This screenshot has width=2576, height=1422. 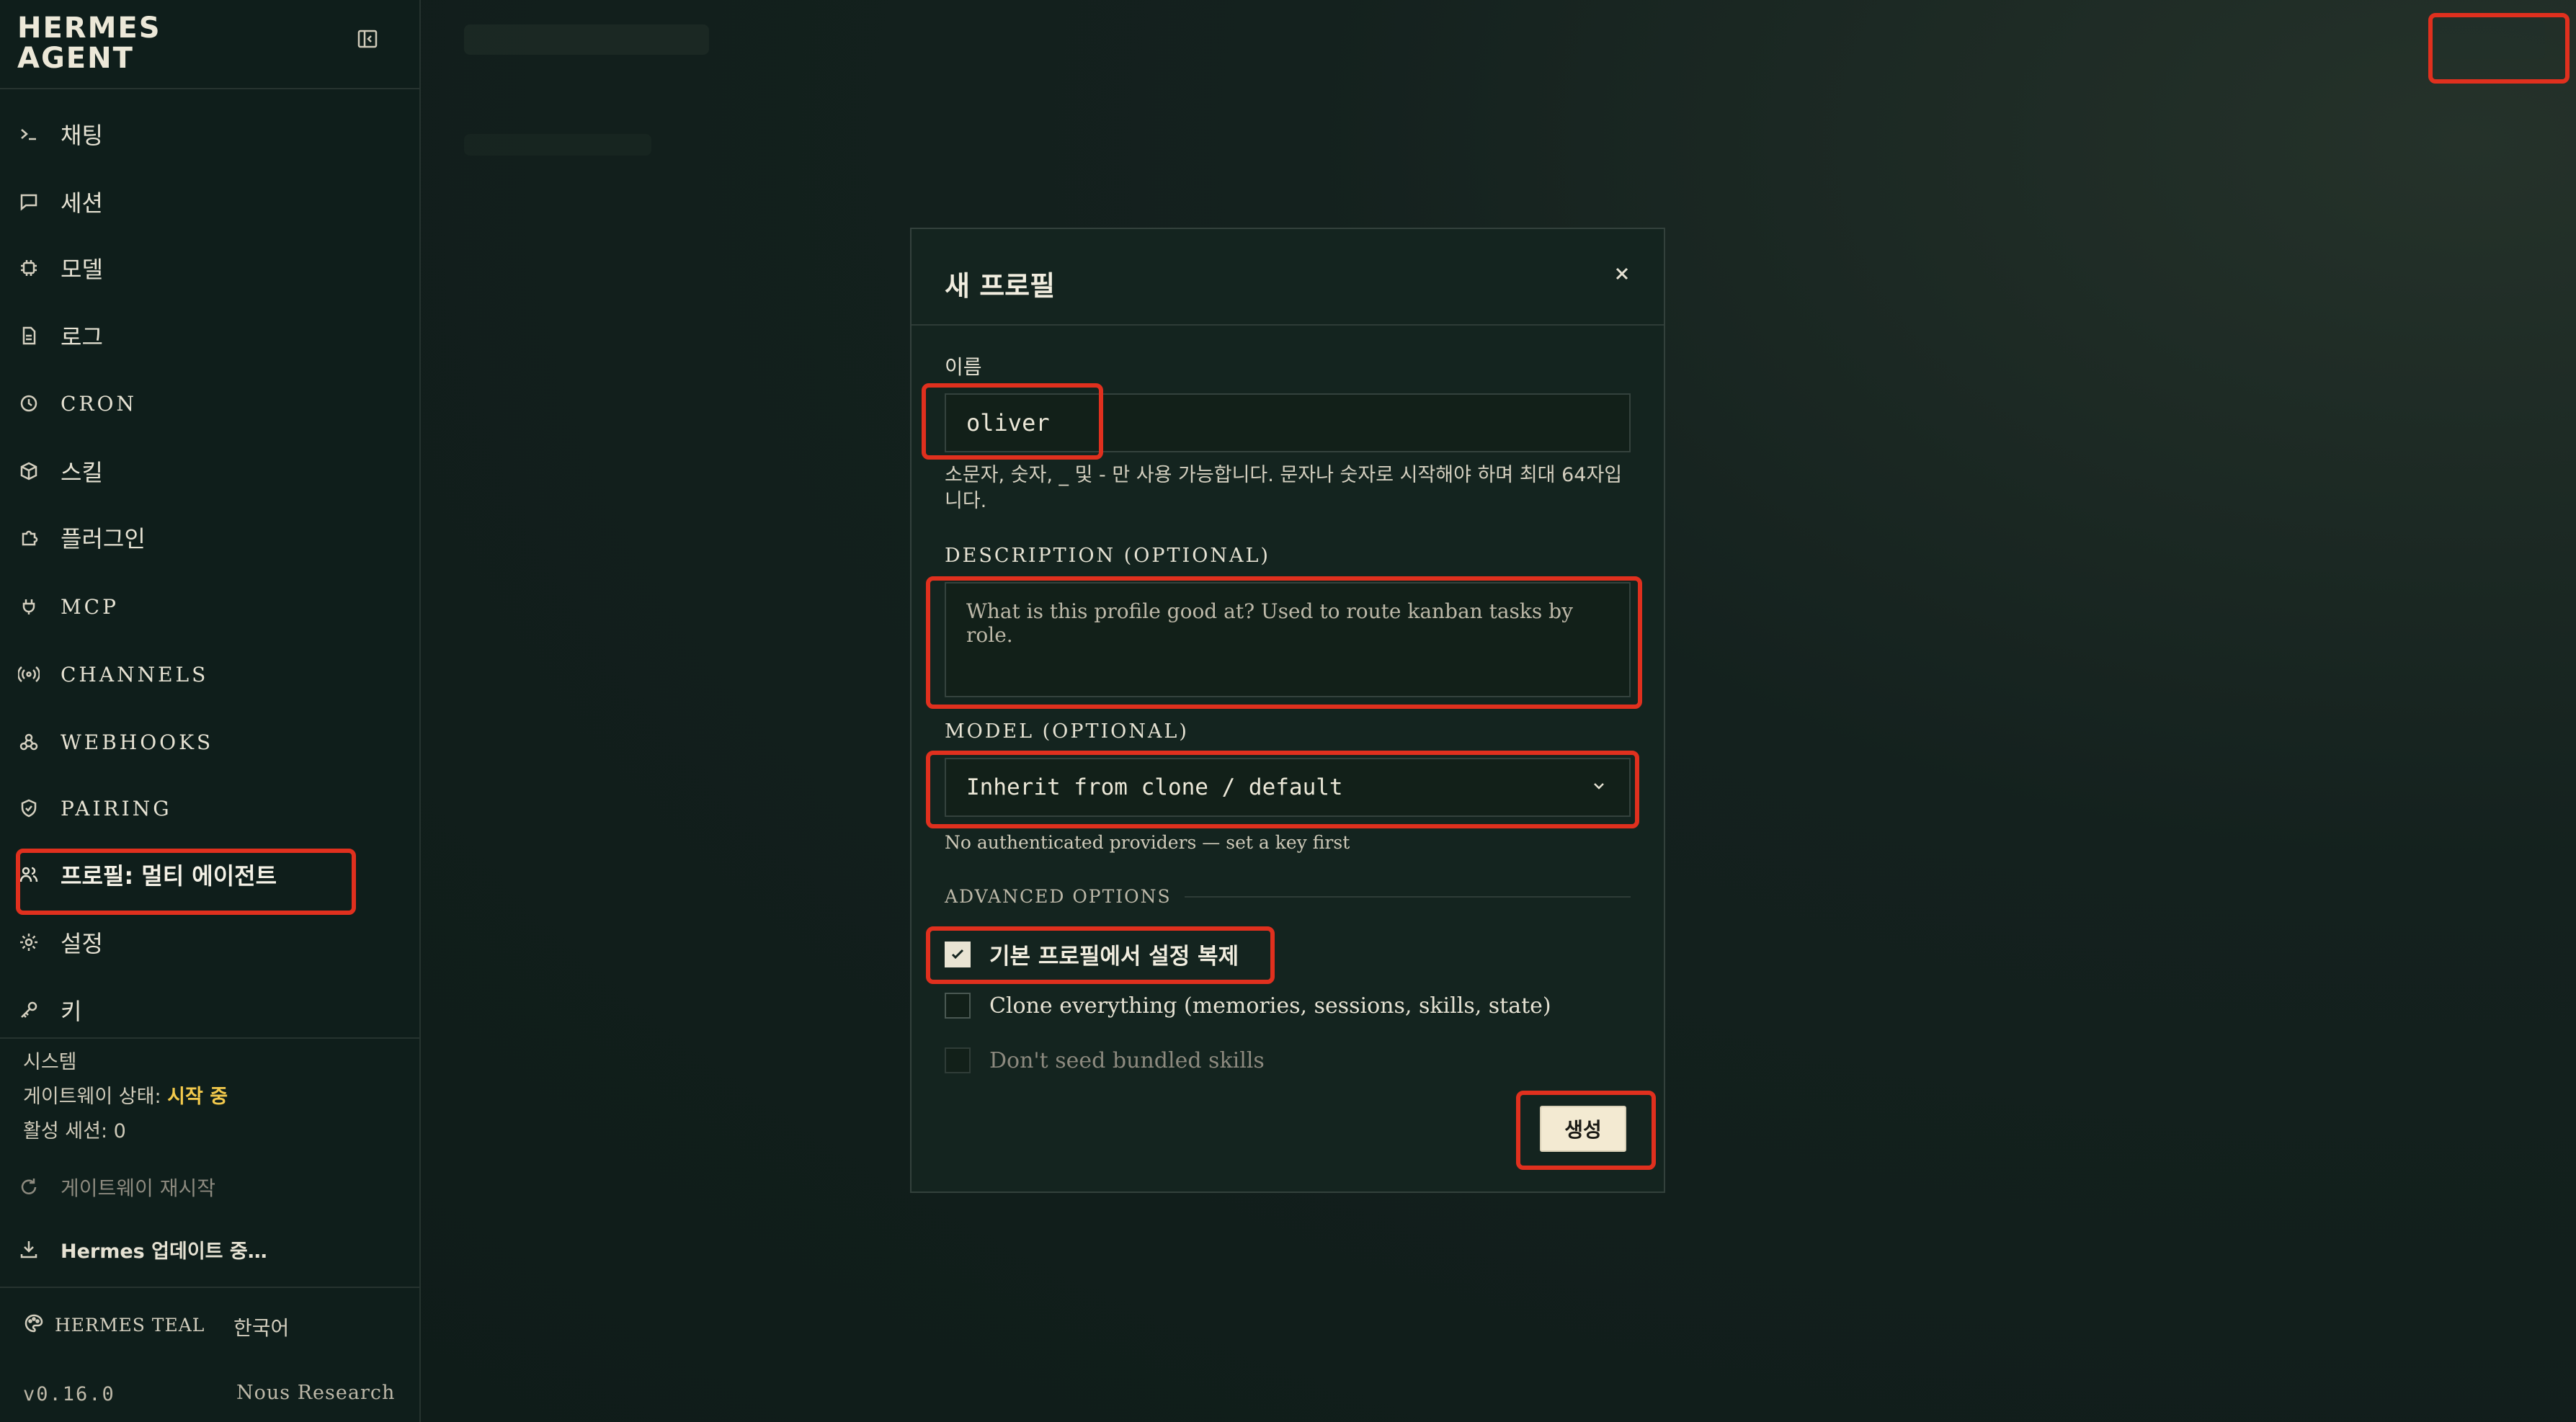 I want to click on sidebar-item-channels: CHANNELS, so click(x=200, y=674).